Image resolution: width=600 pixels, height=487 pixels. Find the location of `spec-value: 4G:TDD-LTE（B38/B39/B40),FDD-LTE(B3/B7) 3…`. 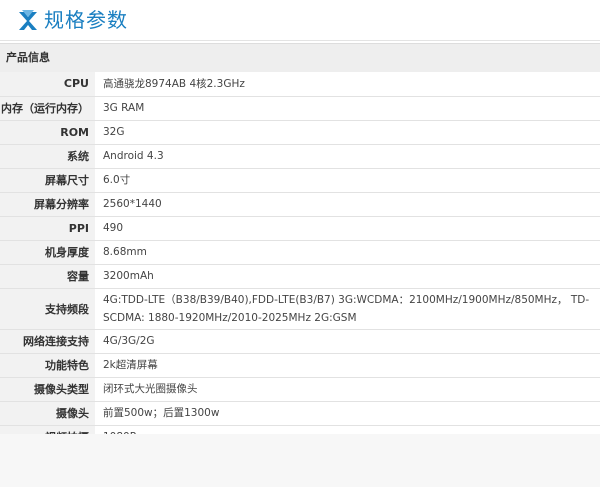

spec-value: 4G:TDD-LTE（B38/B39/B40),FDD-LTE(B3/B7) 3… is located at coordinates (347, 309).